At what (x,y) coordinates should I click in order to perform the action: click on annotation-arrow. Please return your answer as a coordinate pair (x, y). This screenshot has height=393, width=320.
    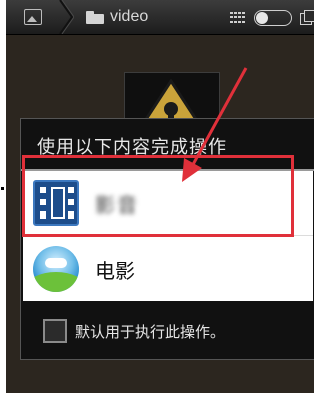
    Looking at the image, I should click on (215, 124).